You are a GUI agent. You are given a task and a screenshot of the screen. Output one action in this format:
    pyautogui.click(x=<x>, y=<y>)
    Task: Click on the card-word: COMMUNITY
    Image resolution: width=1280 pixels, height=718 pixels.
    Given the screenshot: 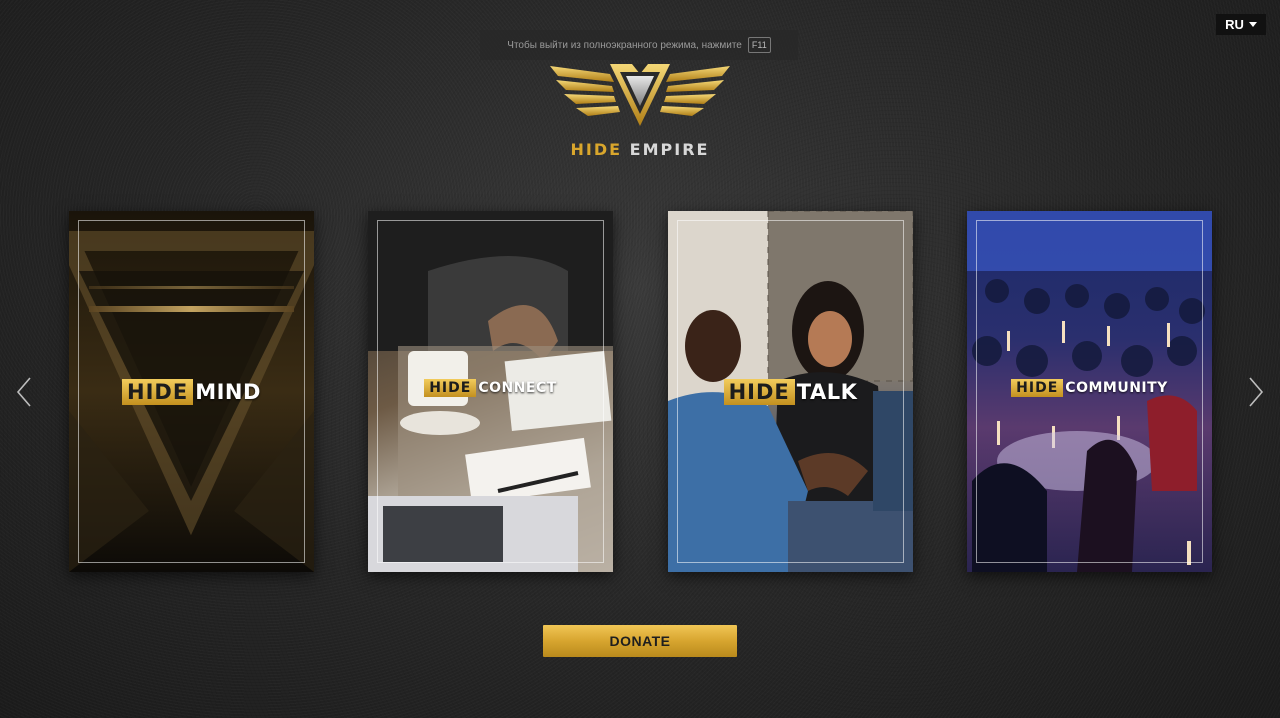 What is the action you would take?
    pyautogui.click(x=1116, y=388)
    